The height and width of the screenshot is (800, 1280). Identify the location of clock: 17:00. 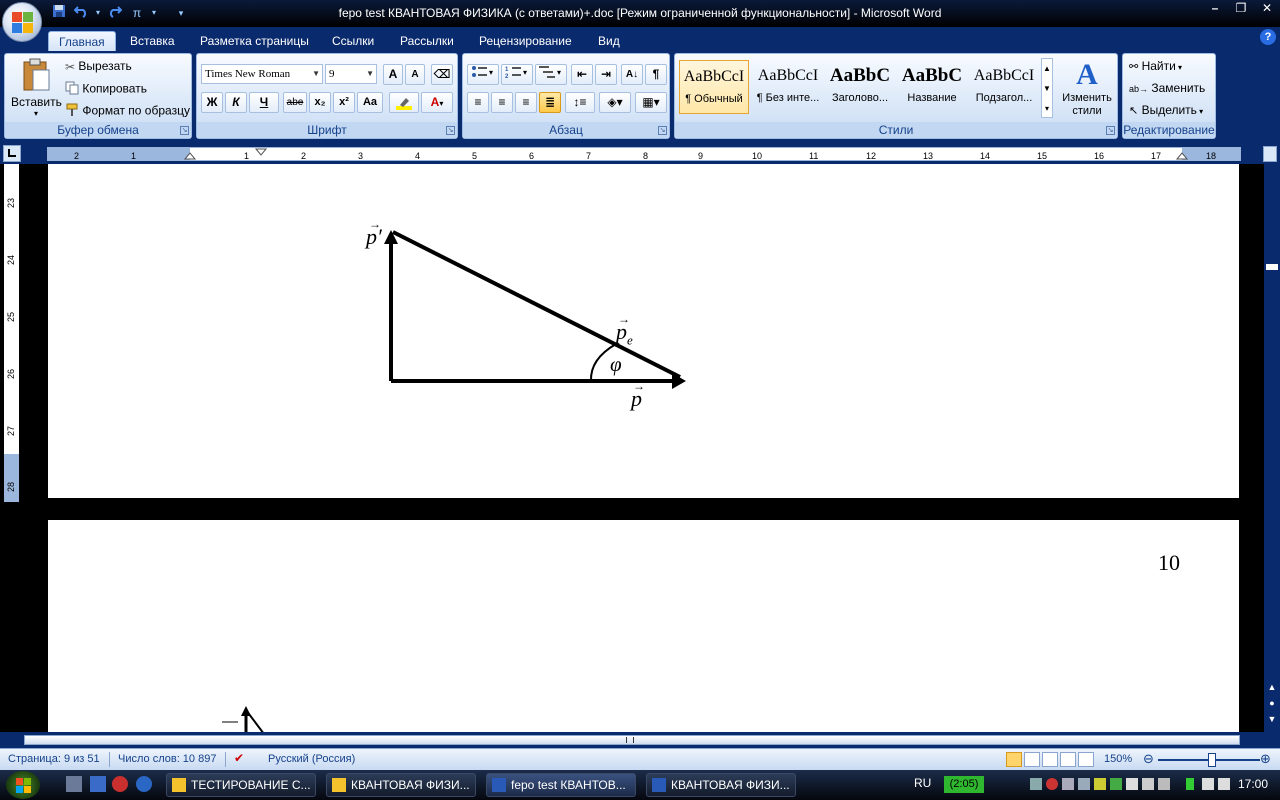
(1253, 784).